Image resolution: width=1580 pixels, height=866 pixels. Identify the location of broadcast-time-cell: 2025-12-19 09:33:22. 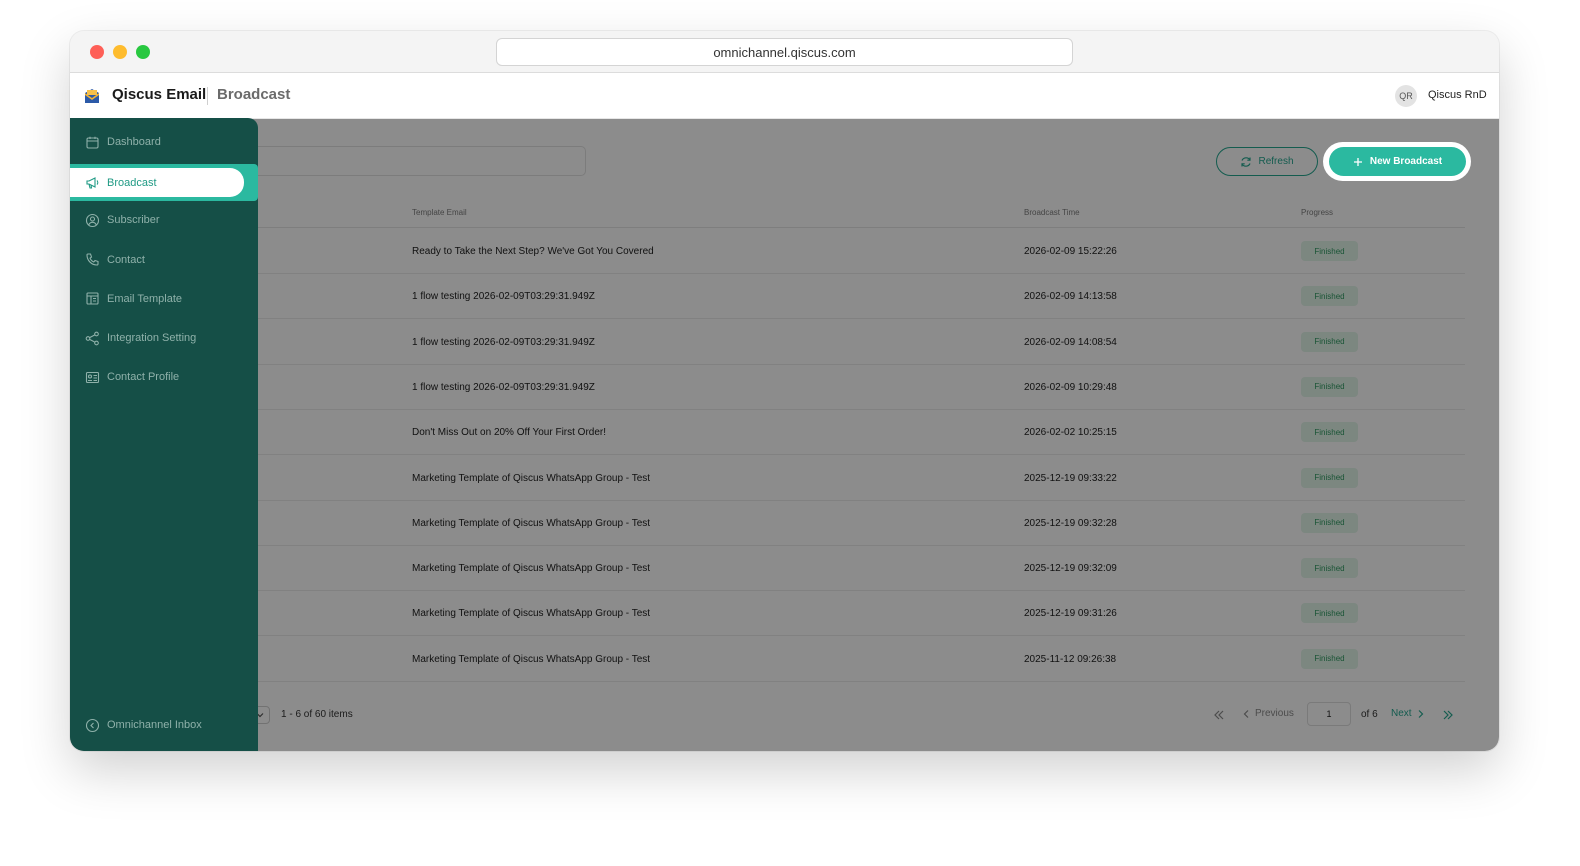
(1070, 478).